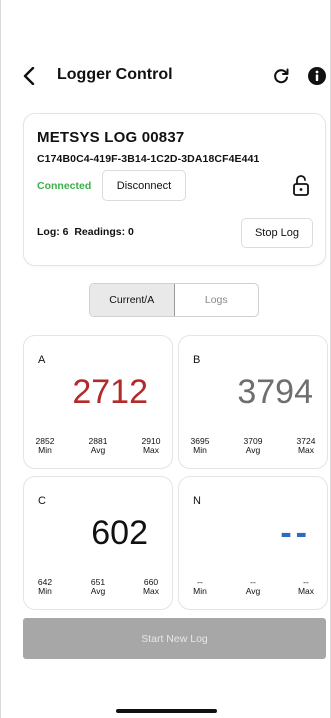 Image resolution: width=331 pixels, height=718 pixels. I want to click on phase-card-c: C 602 642 Min 651 Avg 660 Max, so click(98, 543).